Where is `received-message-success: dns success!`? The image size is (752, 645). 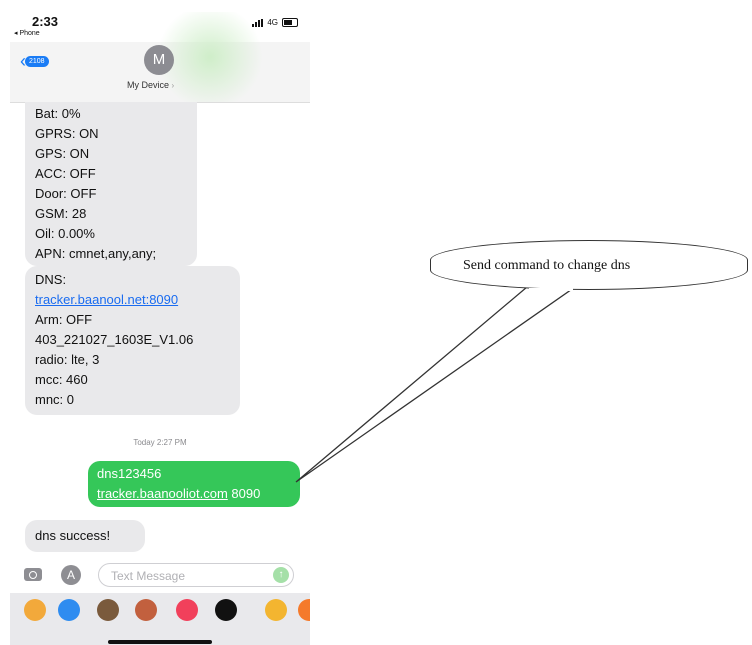 received-message-success: dns success! is located at coordinates (85, 536).